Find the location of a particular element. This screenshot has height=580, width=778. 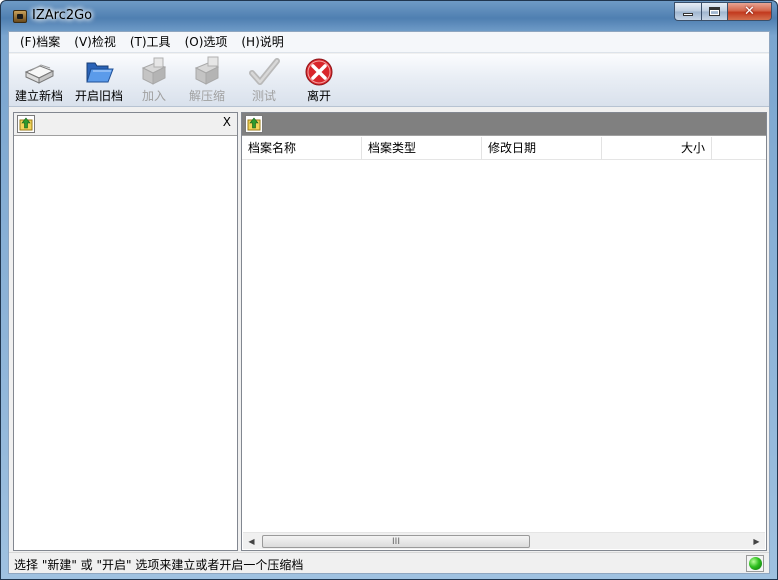

exit-button: 离开 is located at coordinates (319, 81).